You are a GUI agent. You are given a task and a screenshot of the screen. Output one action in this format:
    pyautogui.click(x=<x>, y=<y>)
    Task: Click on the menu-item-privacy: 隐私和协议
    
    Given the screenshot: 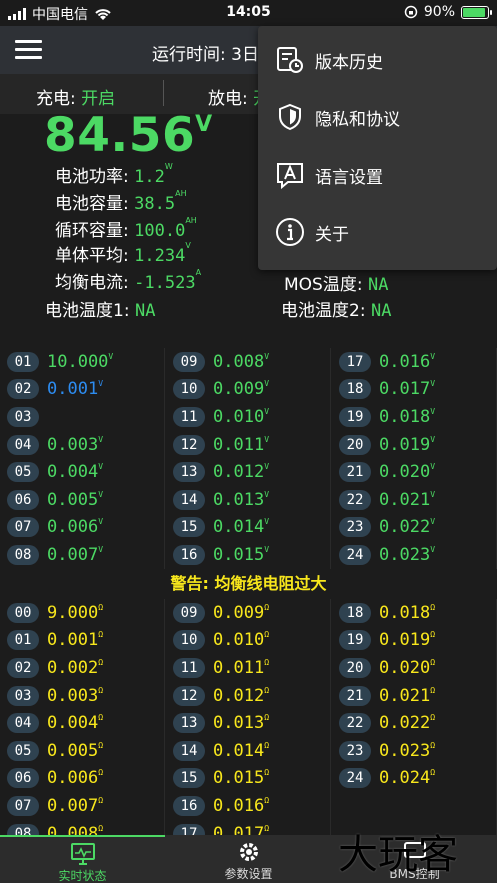 What is the action you would take?
    pyautogui.click(x=377, y=117)
    